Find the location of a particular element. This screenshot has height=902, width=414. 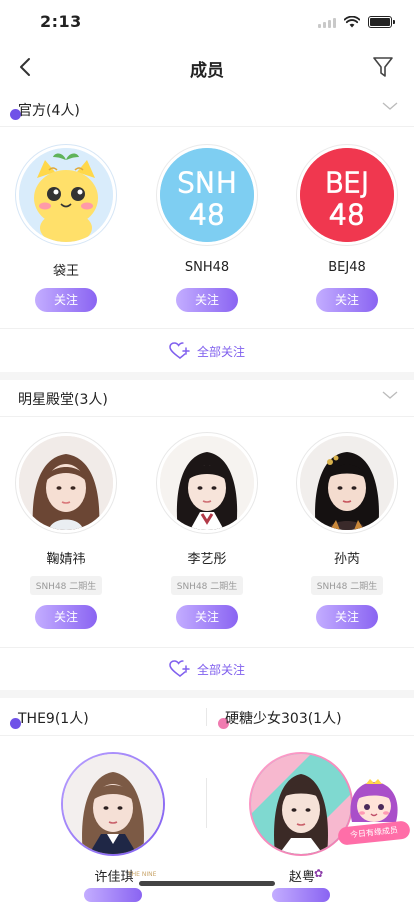

status-bar: 2:13 is located at coordinates (207, 22).